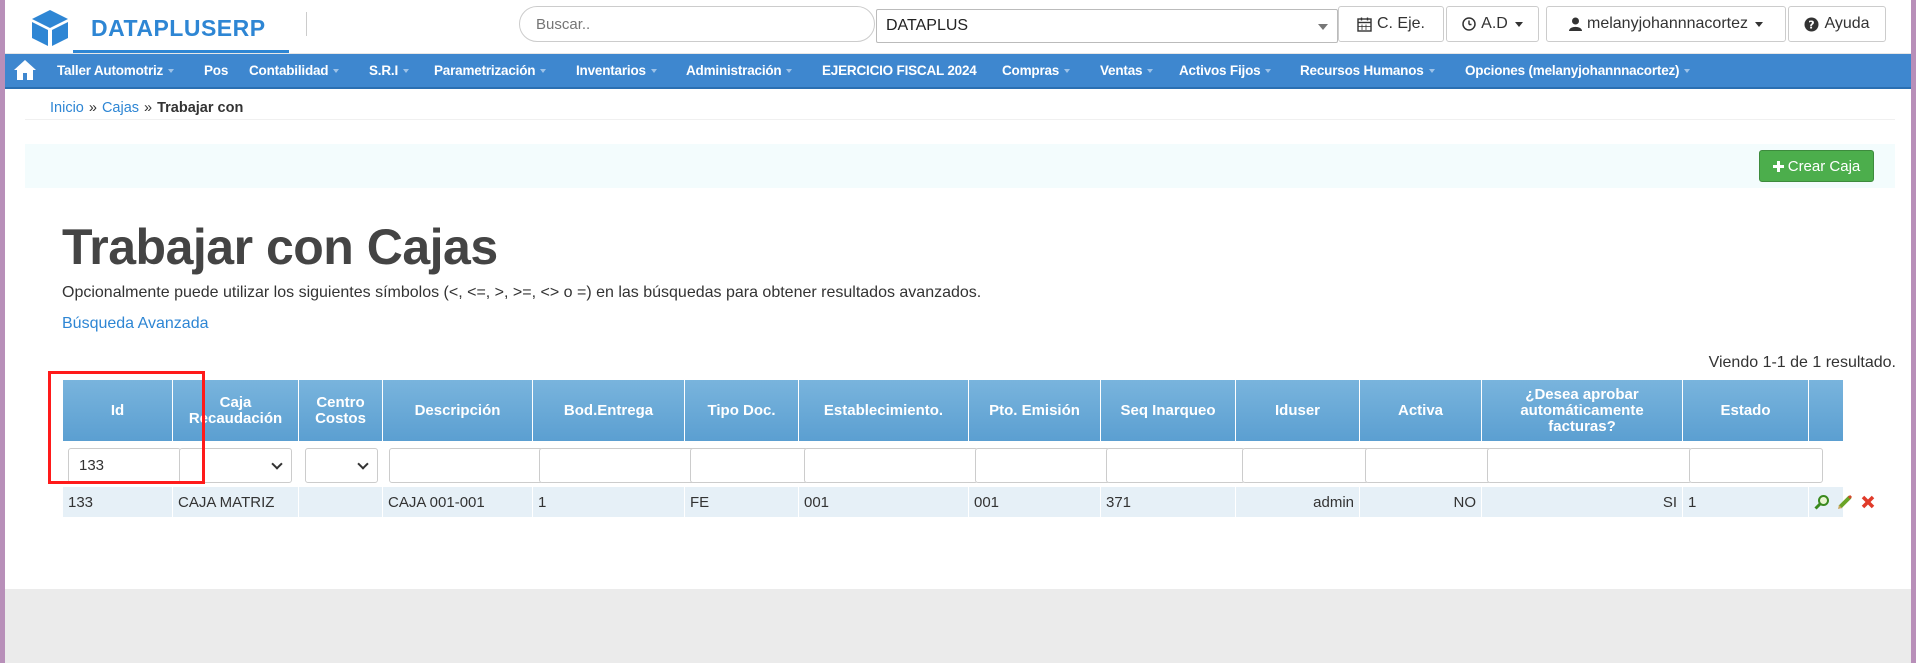  What do you see at coordinates (1036, 70) in the screenshot?
I see `nav-compras: Compras` at bounding box center [1036, 70].